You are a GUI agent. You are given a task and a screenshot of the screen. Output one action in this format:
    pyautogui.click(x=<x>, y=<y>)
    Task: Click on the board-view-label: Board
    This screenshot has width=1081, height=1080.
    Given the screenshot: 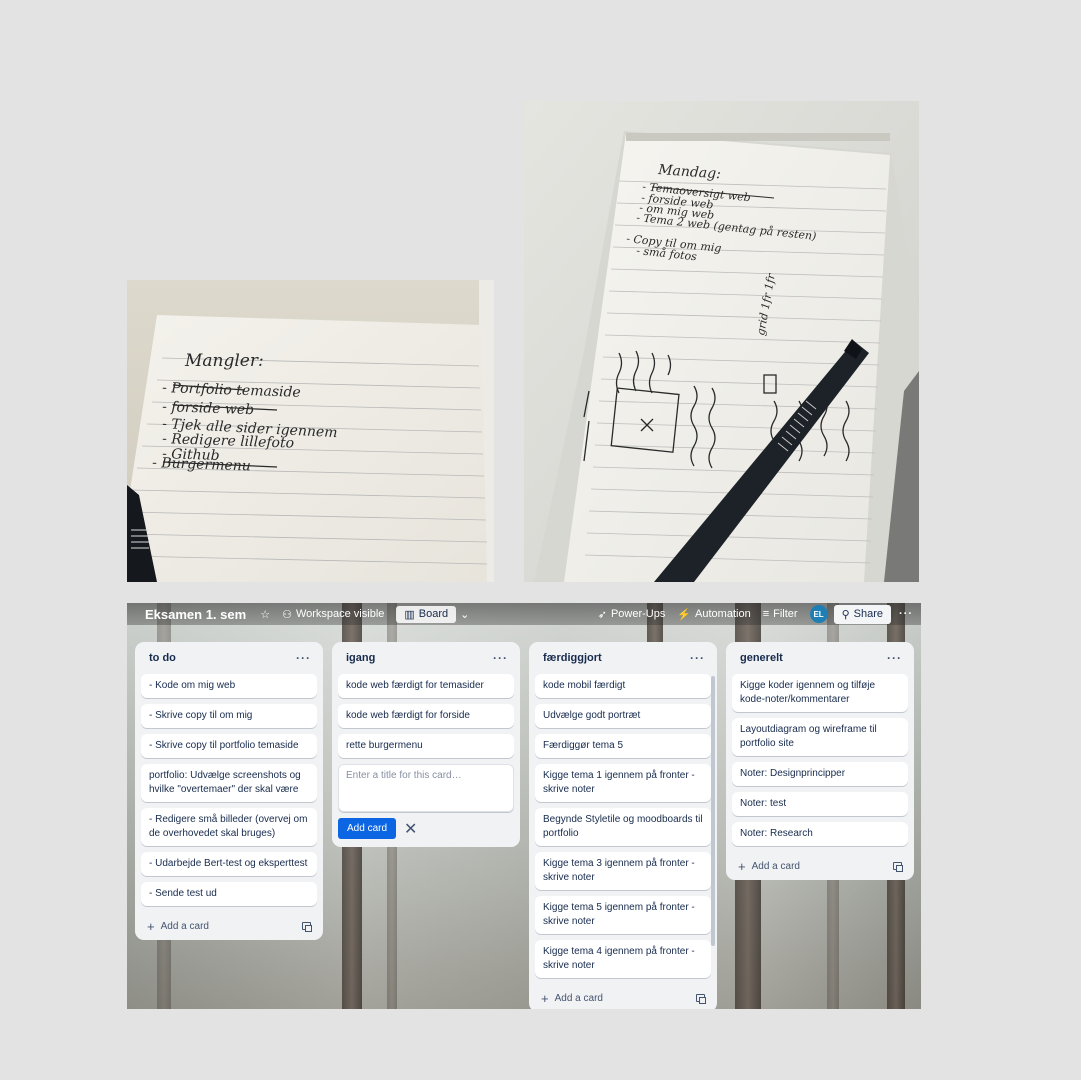 What is the action you would take?
    pyautogui.click(x=433, y=614)
    